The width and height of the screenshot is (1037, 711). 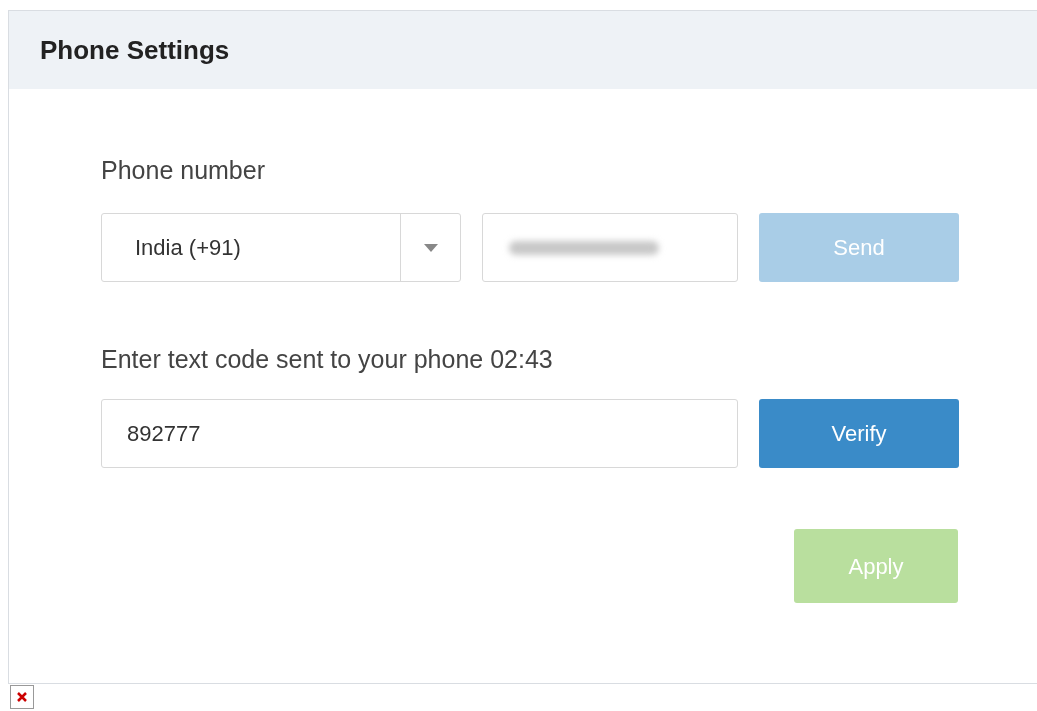 What do you see at coordinates (183, 170) in the screenshot?
I see `field-label: Phone number` at bounding box center [183, 170].